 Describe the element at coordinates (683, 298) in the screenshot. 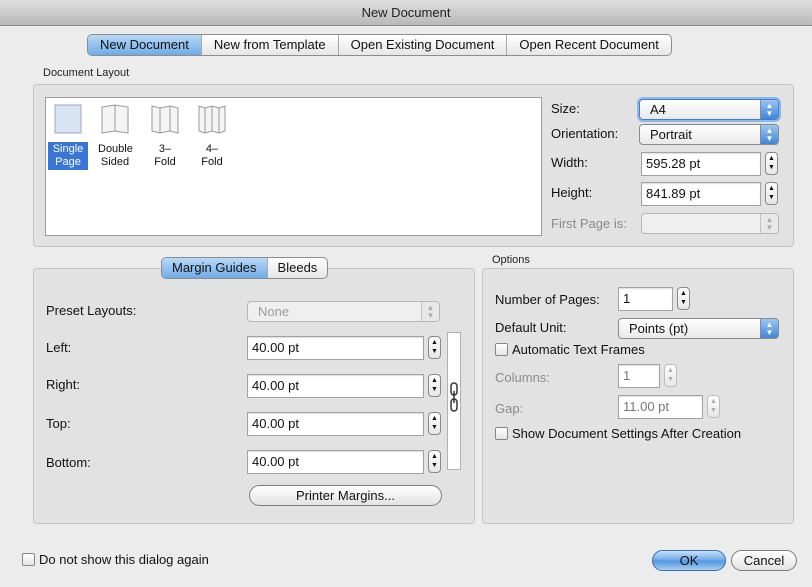

I see `number-of-pages-stepper: ▲ ▼` at that location.